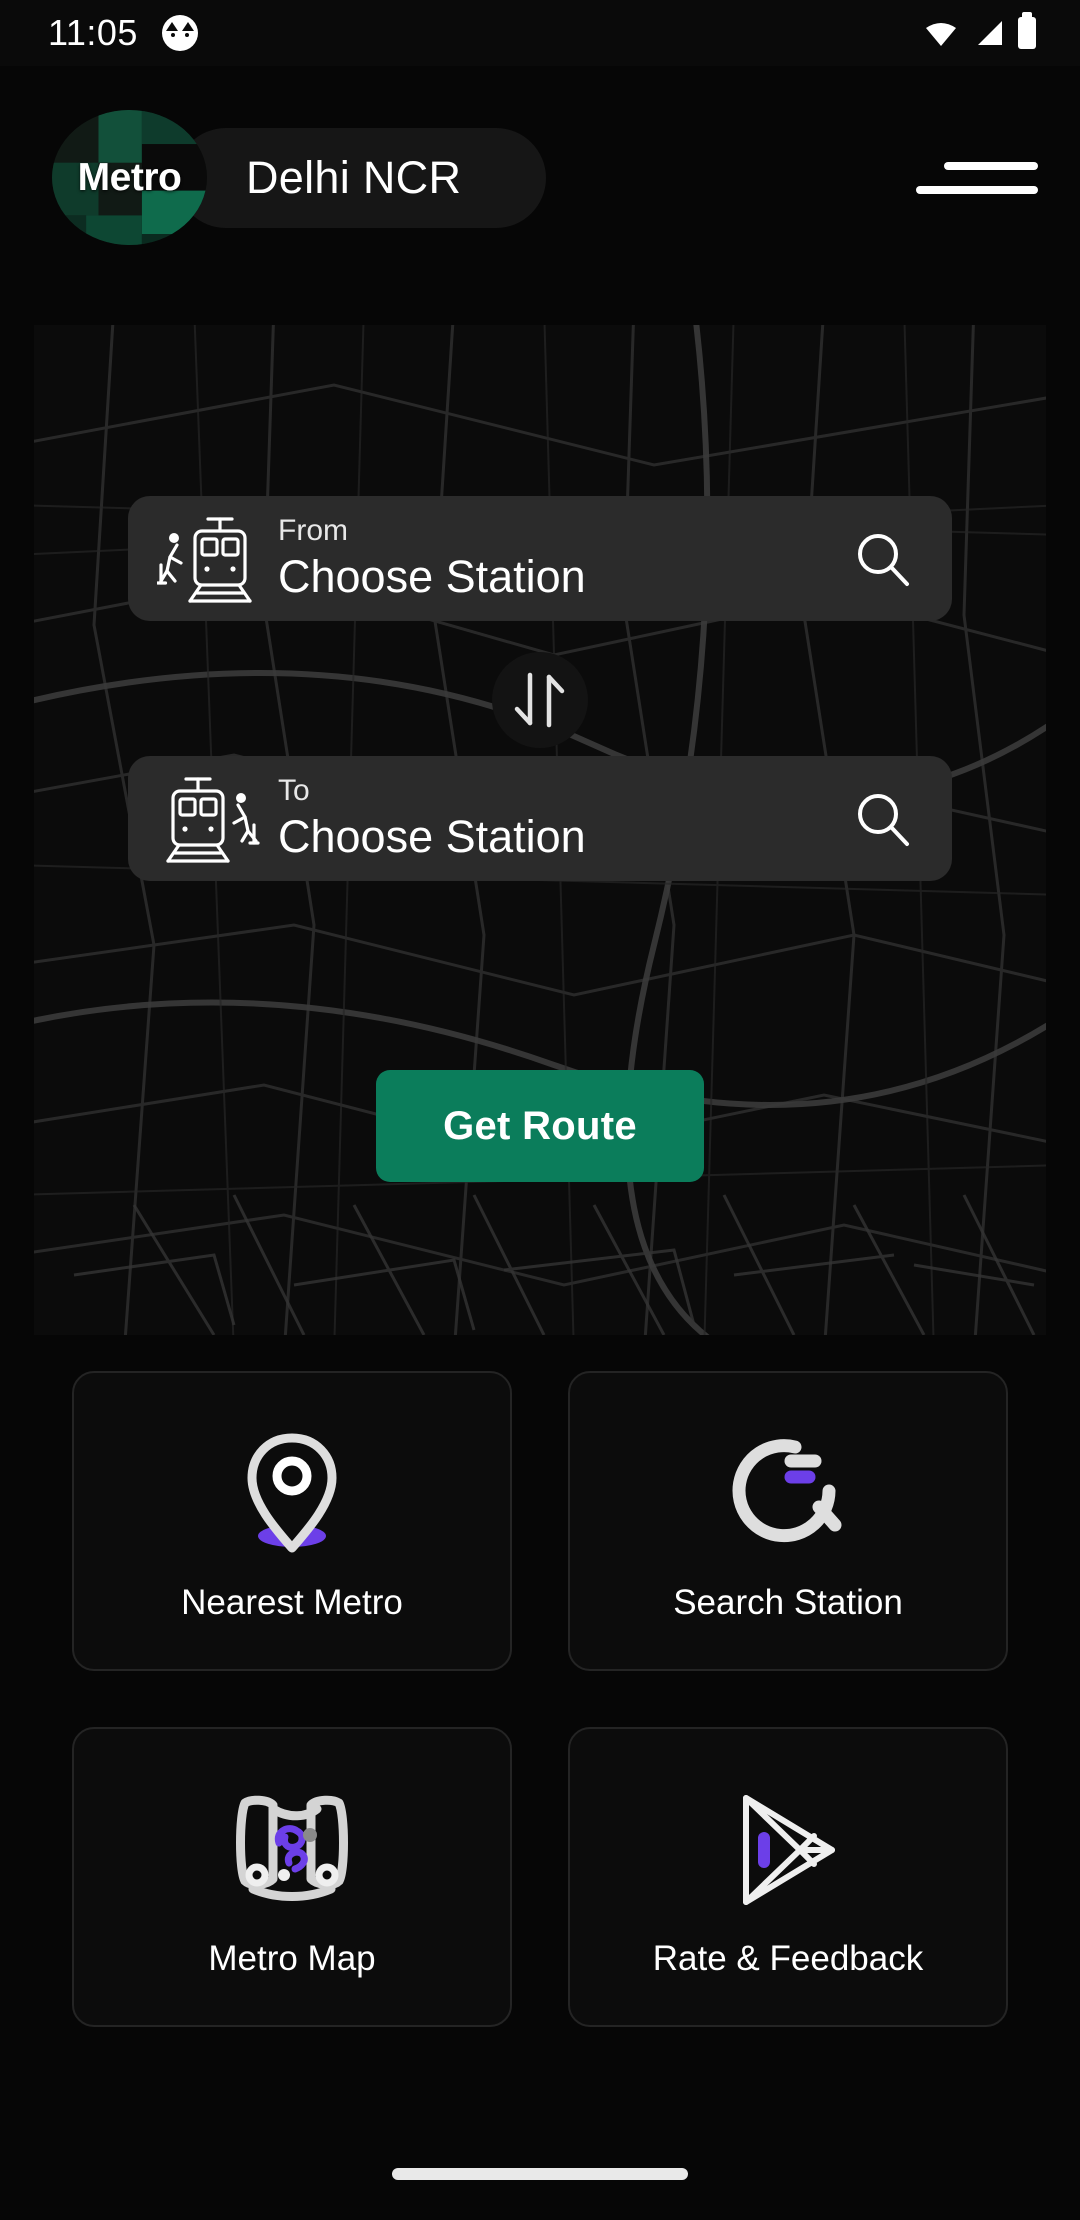 Image resolution: width=1080 pixels, height=2220 pixels. Describe the element at coordinates (941, 34) in the screenshot. I see `wifi-icon` at that location.